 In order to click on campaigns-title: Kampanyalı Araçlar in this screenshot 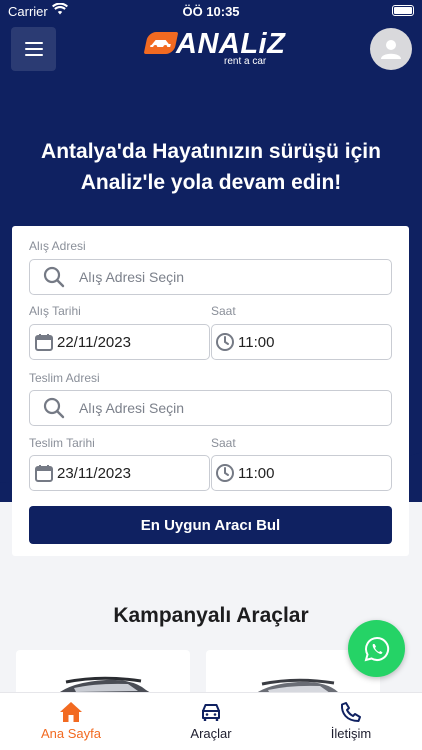, I will do `click(211, 615)`.